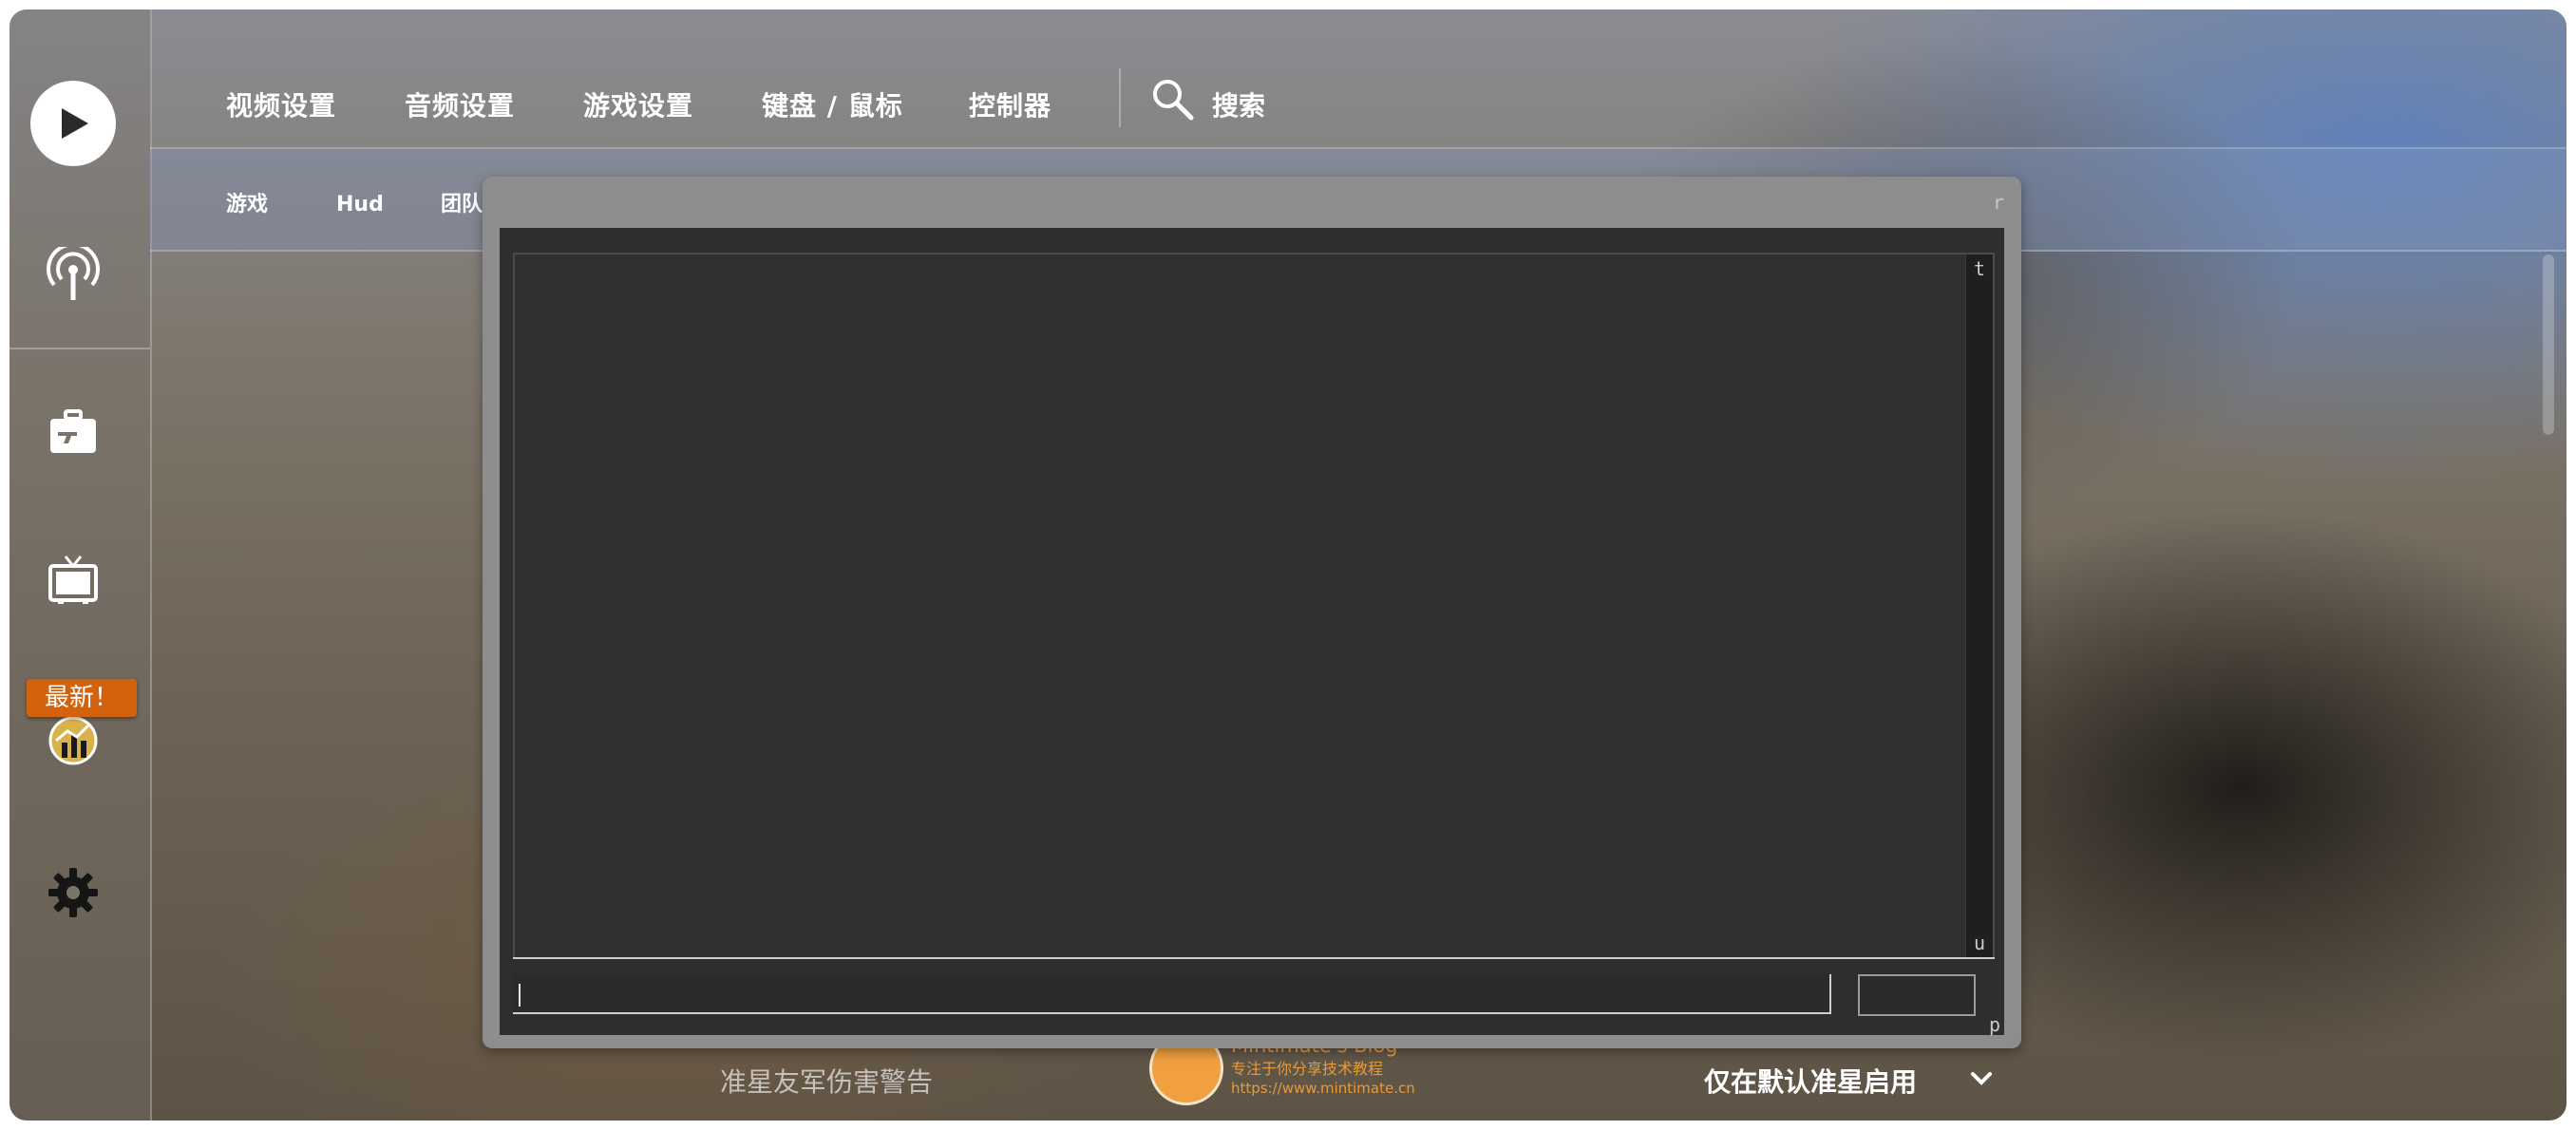  What do you see at coordinates (1358, 79) in the screenshot?
I see `top-nav: 视频设置 音频设置 游戏设置 键盘 / 鼠标 控制器 搜索` at bounding box center [1358, 79].